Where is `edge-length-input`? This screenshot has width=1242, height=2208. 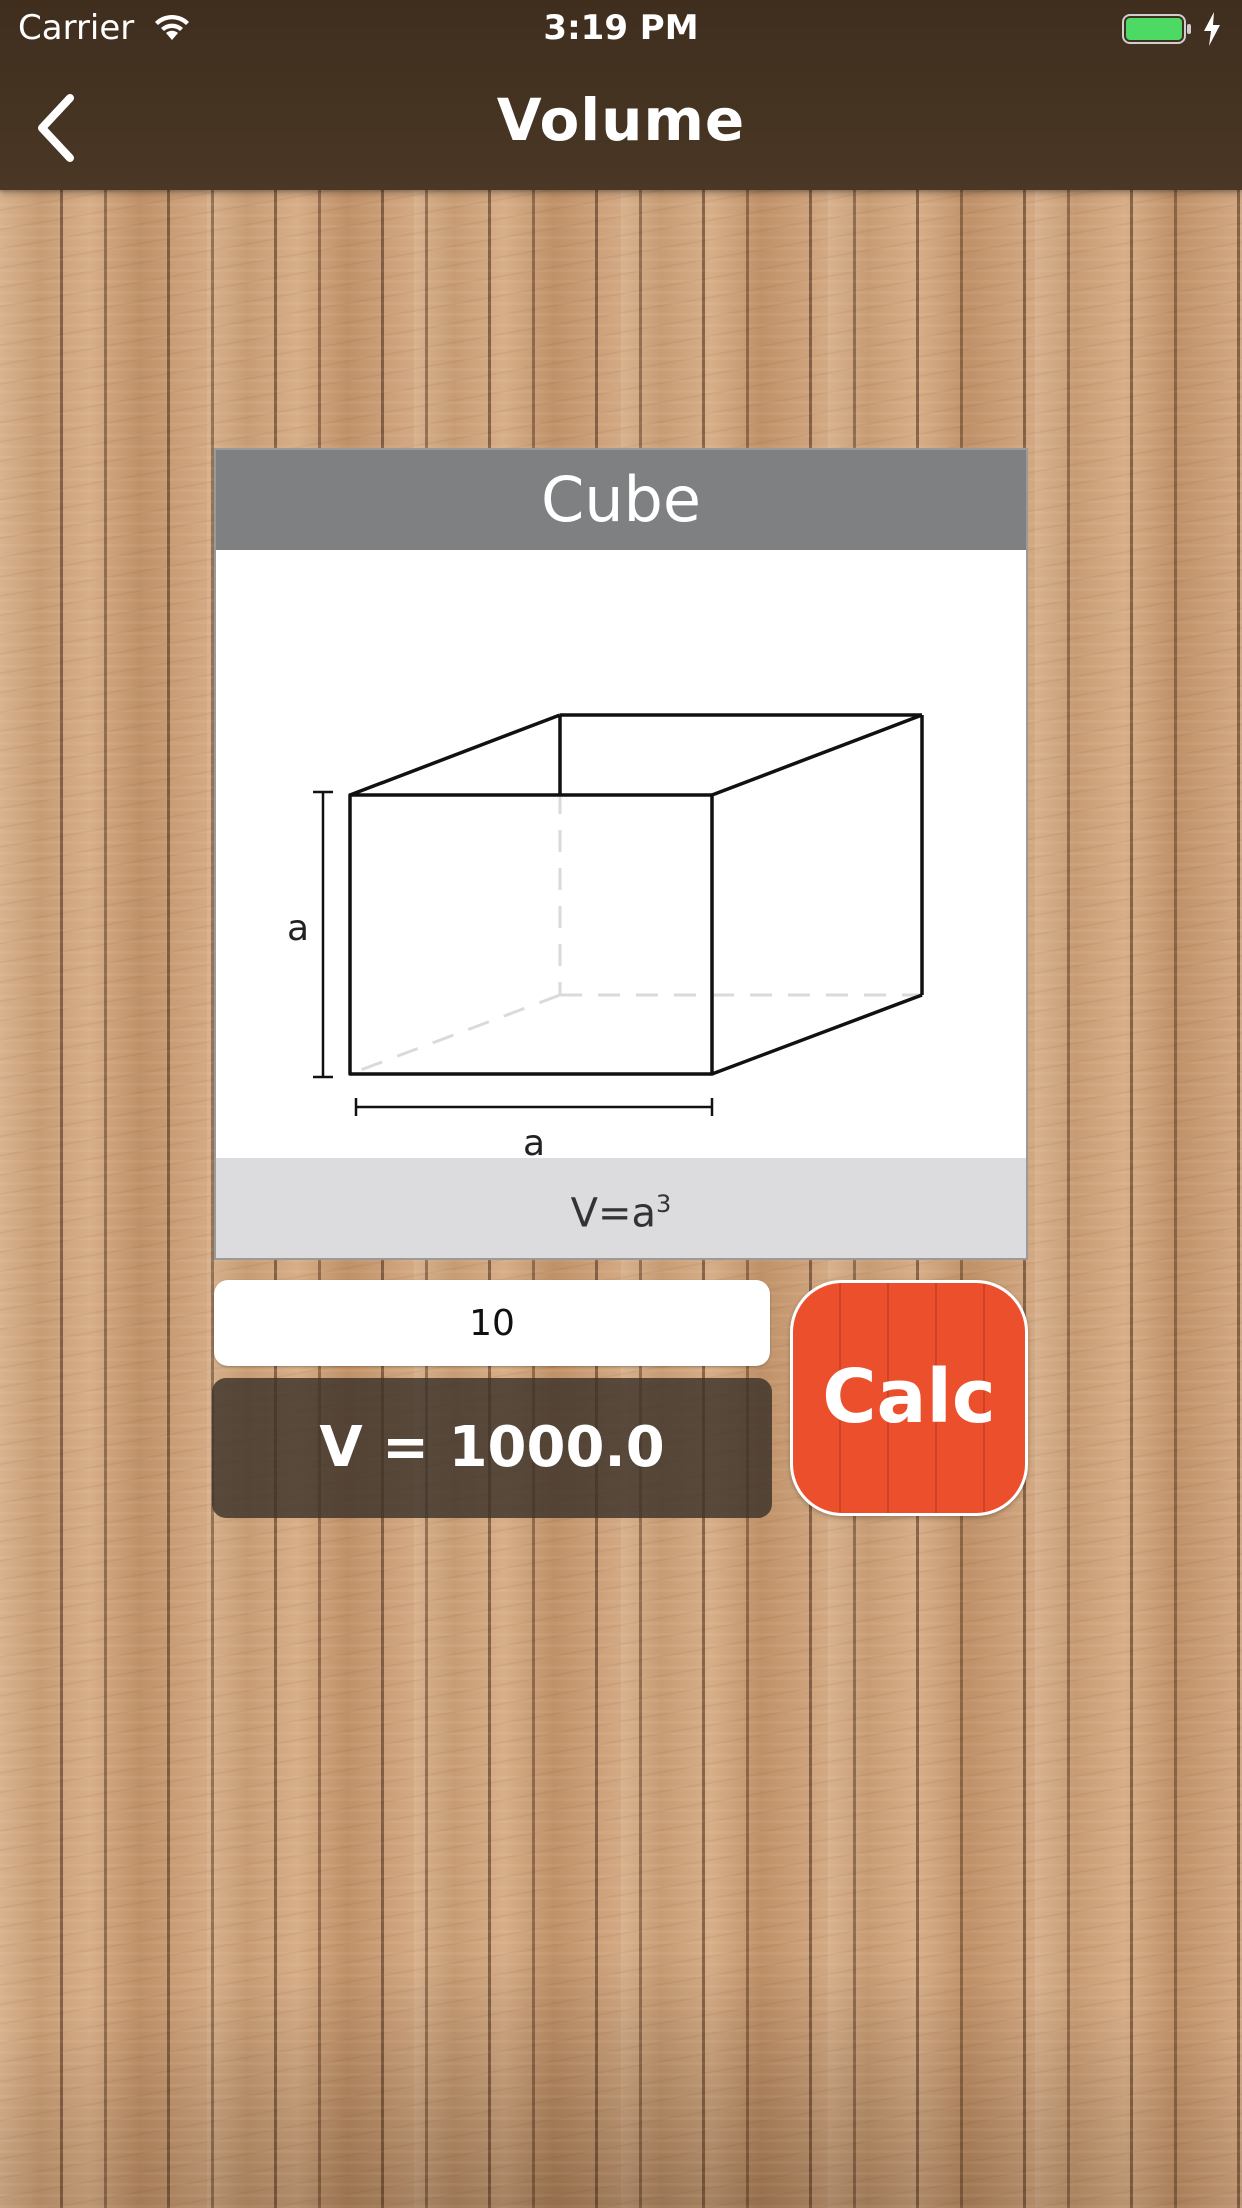 edge-length-input is located at coordinates (492, 1323).